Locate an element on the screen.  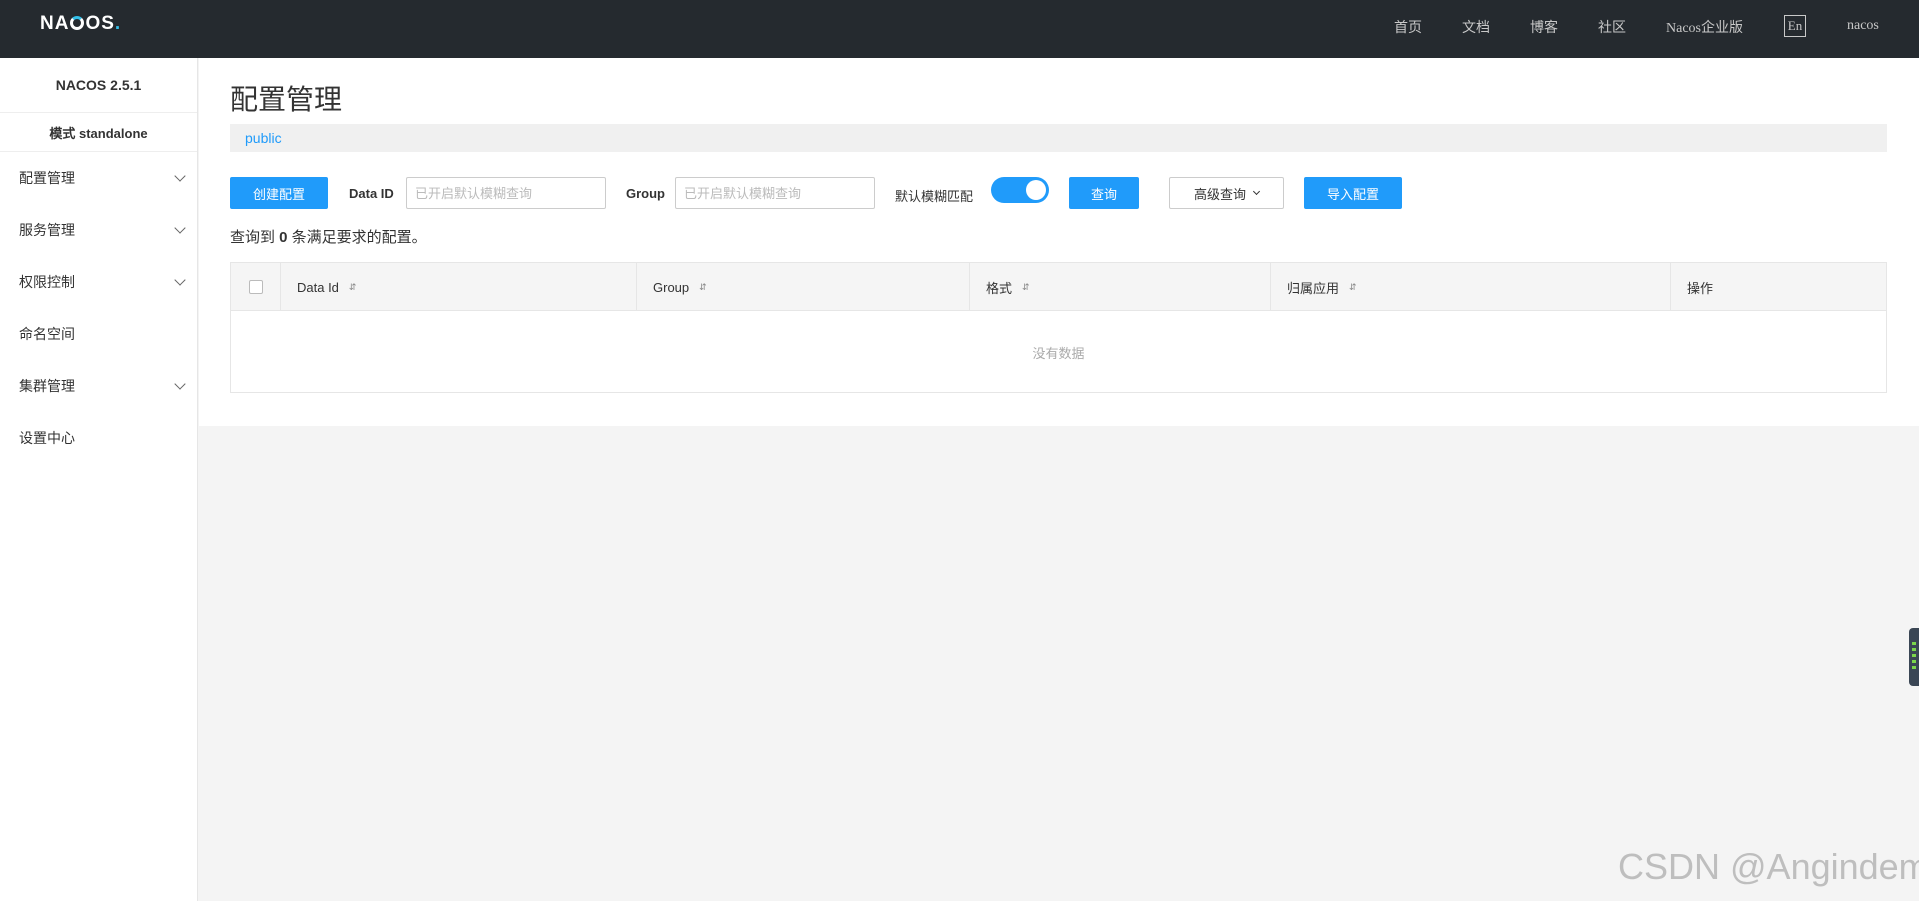
create-config-button: 创建配置 is located at coordinates (279, 193).